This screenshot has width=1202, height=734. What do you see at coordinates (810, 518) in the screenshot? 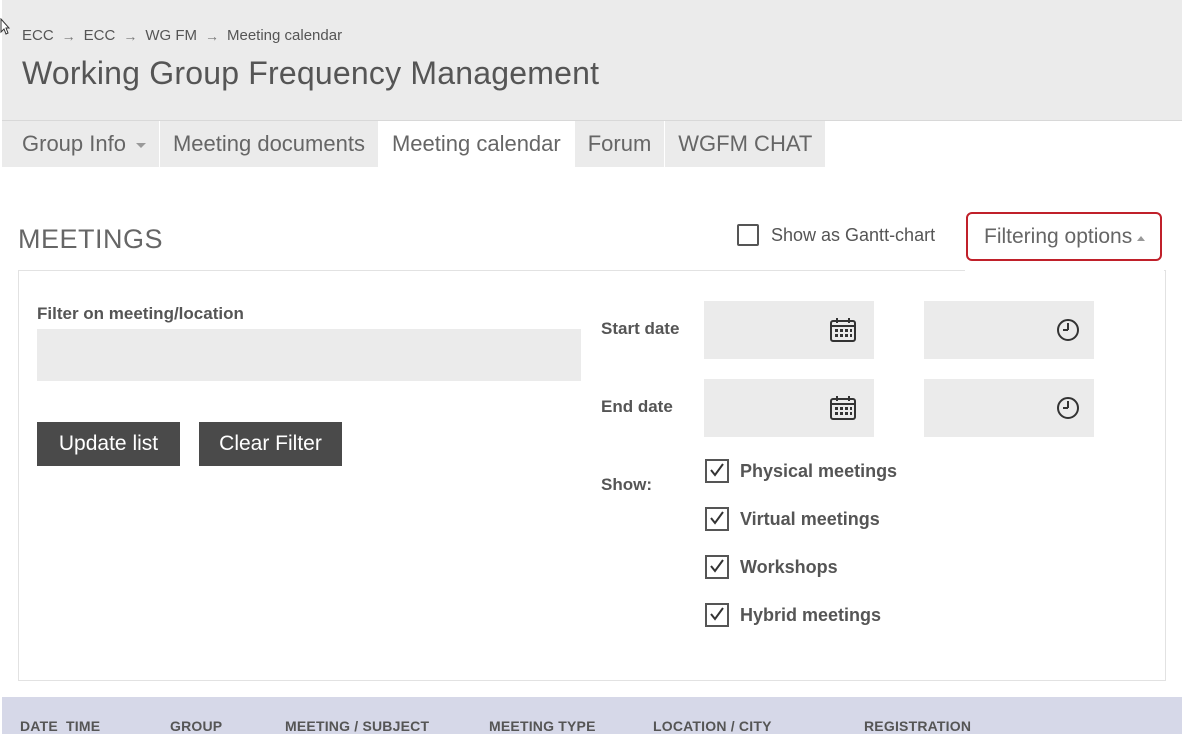
I see `option-label: Virtual meetings` at bounding box center [810, 518].